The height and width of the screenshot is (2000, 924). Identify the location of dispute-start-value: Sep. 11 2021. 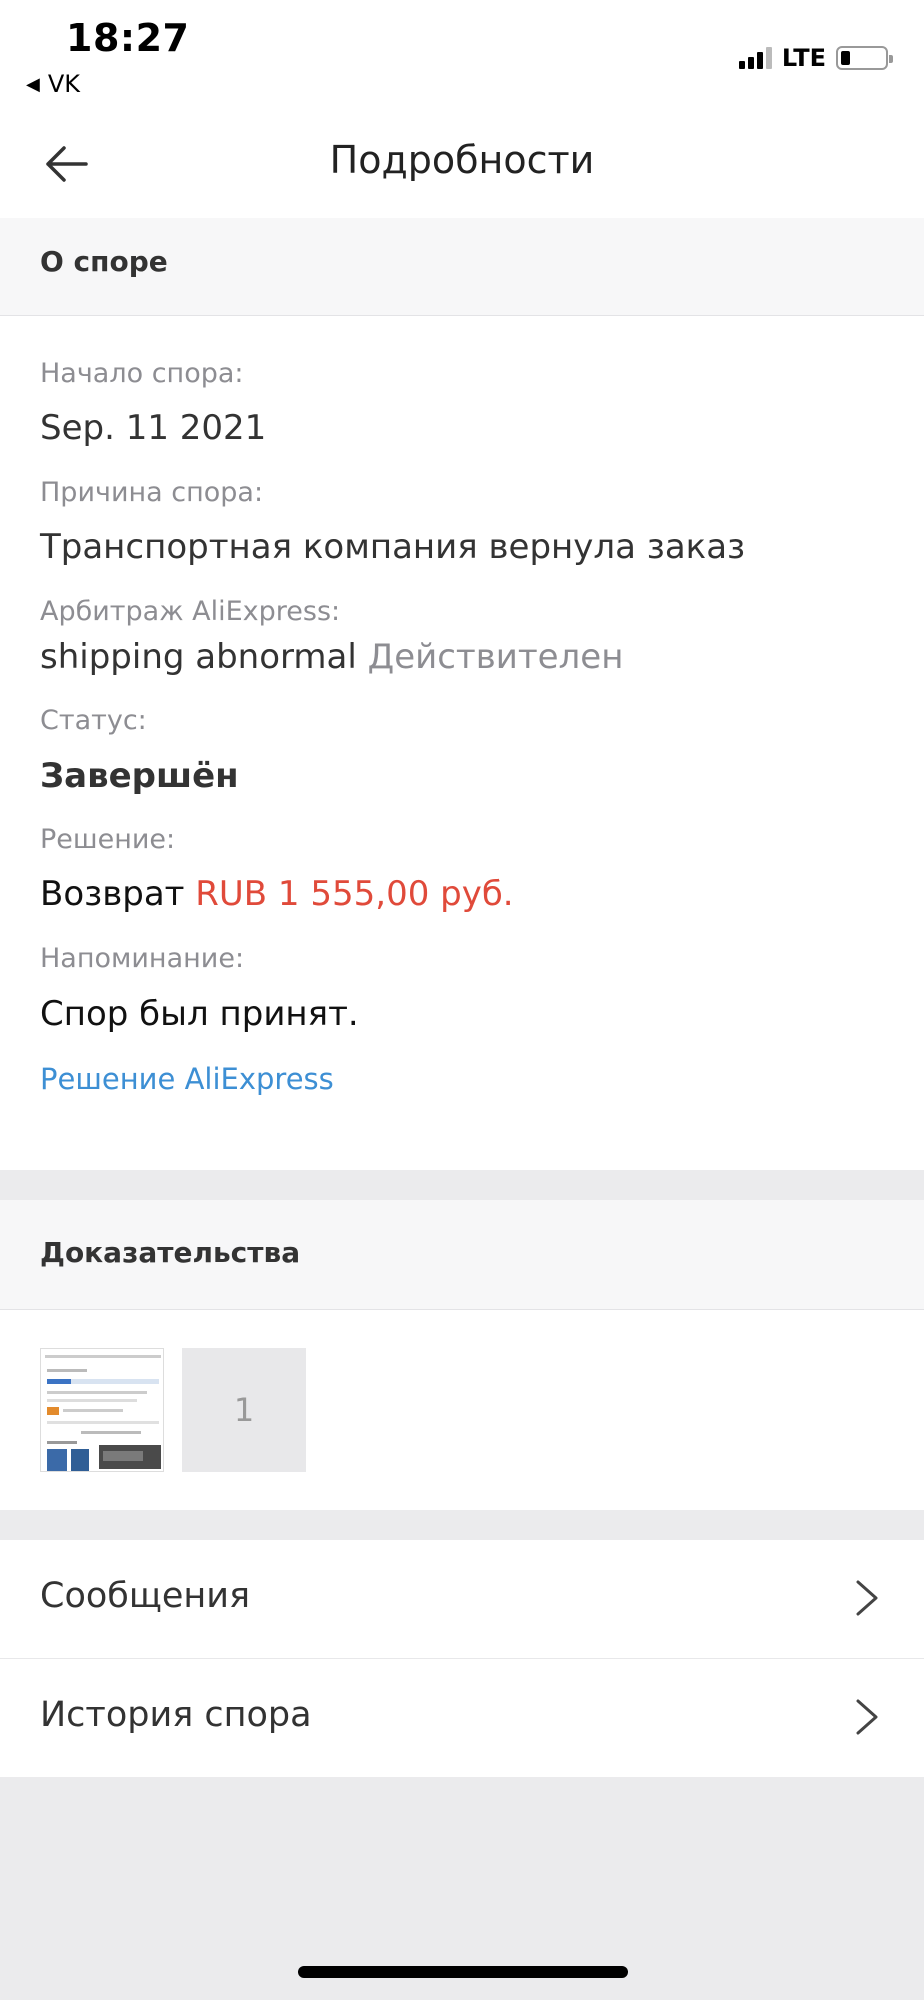
(153, 428).